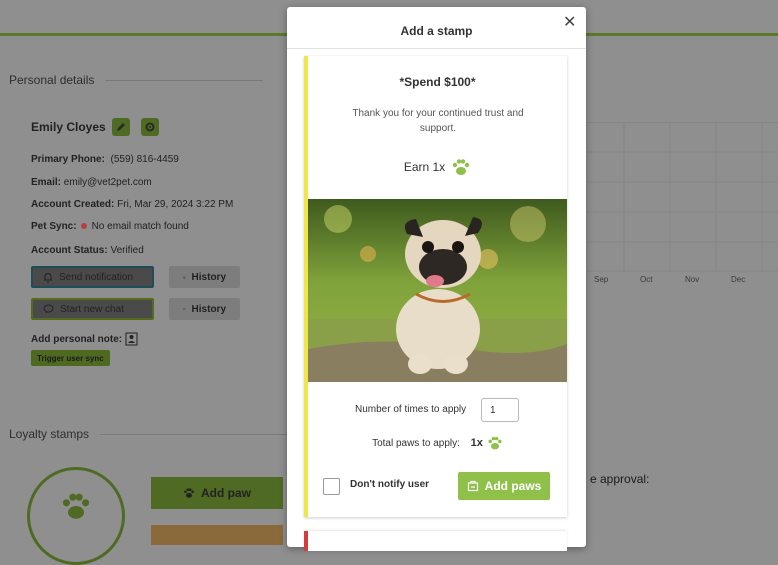 The image size is (778, 565). Describe the element at coordinates (437, 82) in the screenshot. I see `stamp-title: *Spend $100*` at that location.